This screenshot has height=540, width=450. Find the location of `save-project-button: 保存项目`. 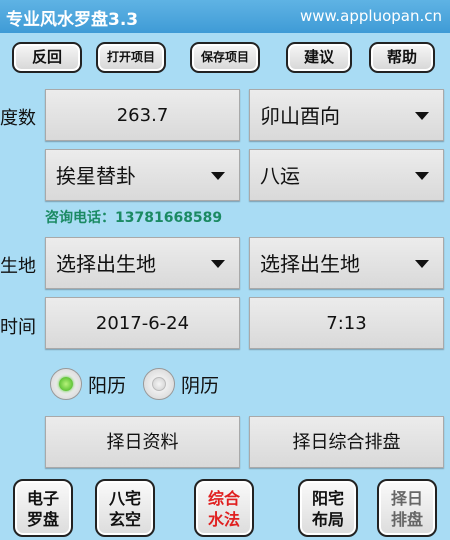

save-project-button: 保存项目 is located at coordinates (225, 57).